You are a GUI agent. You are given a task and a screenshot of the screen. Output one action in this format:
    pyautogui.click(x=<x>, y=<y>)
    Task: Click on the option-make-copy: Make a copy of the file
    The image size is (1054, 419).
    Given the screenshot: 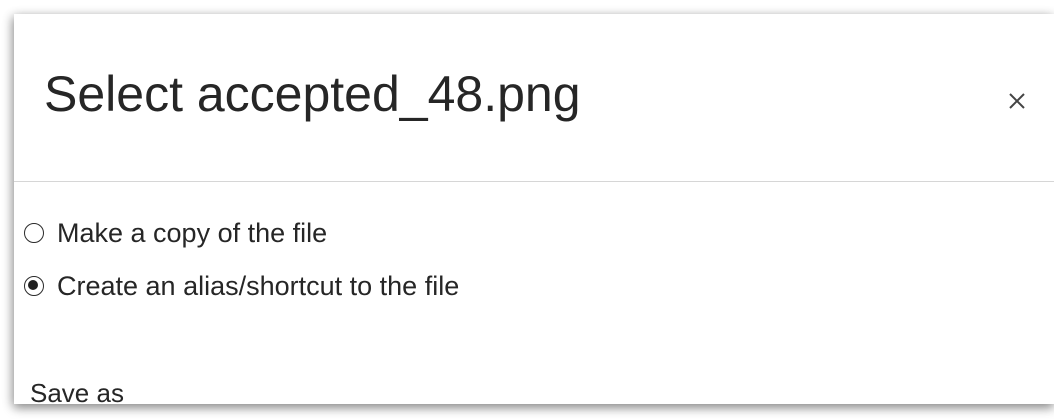 What is the action you would take?
    pyautogui.click(x=175, y=233)
    